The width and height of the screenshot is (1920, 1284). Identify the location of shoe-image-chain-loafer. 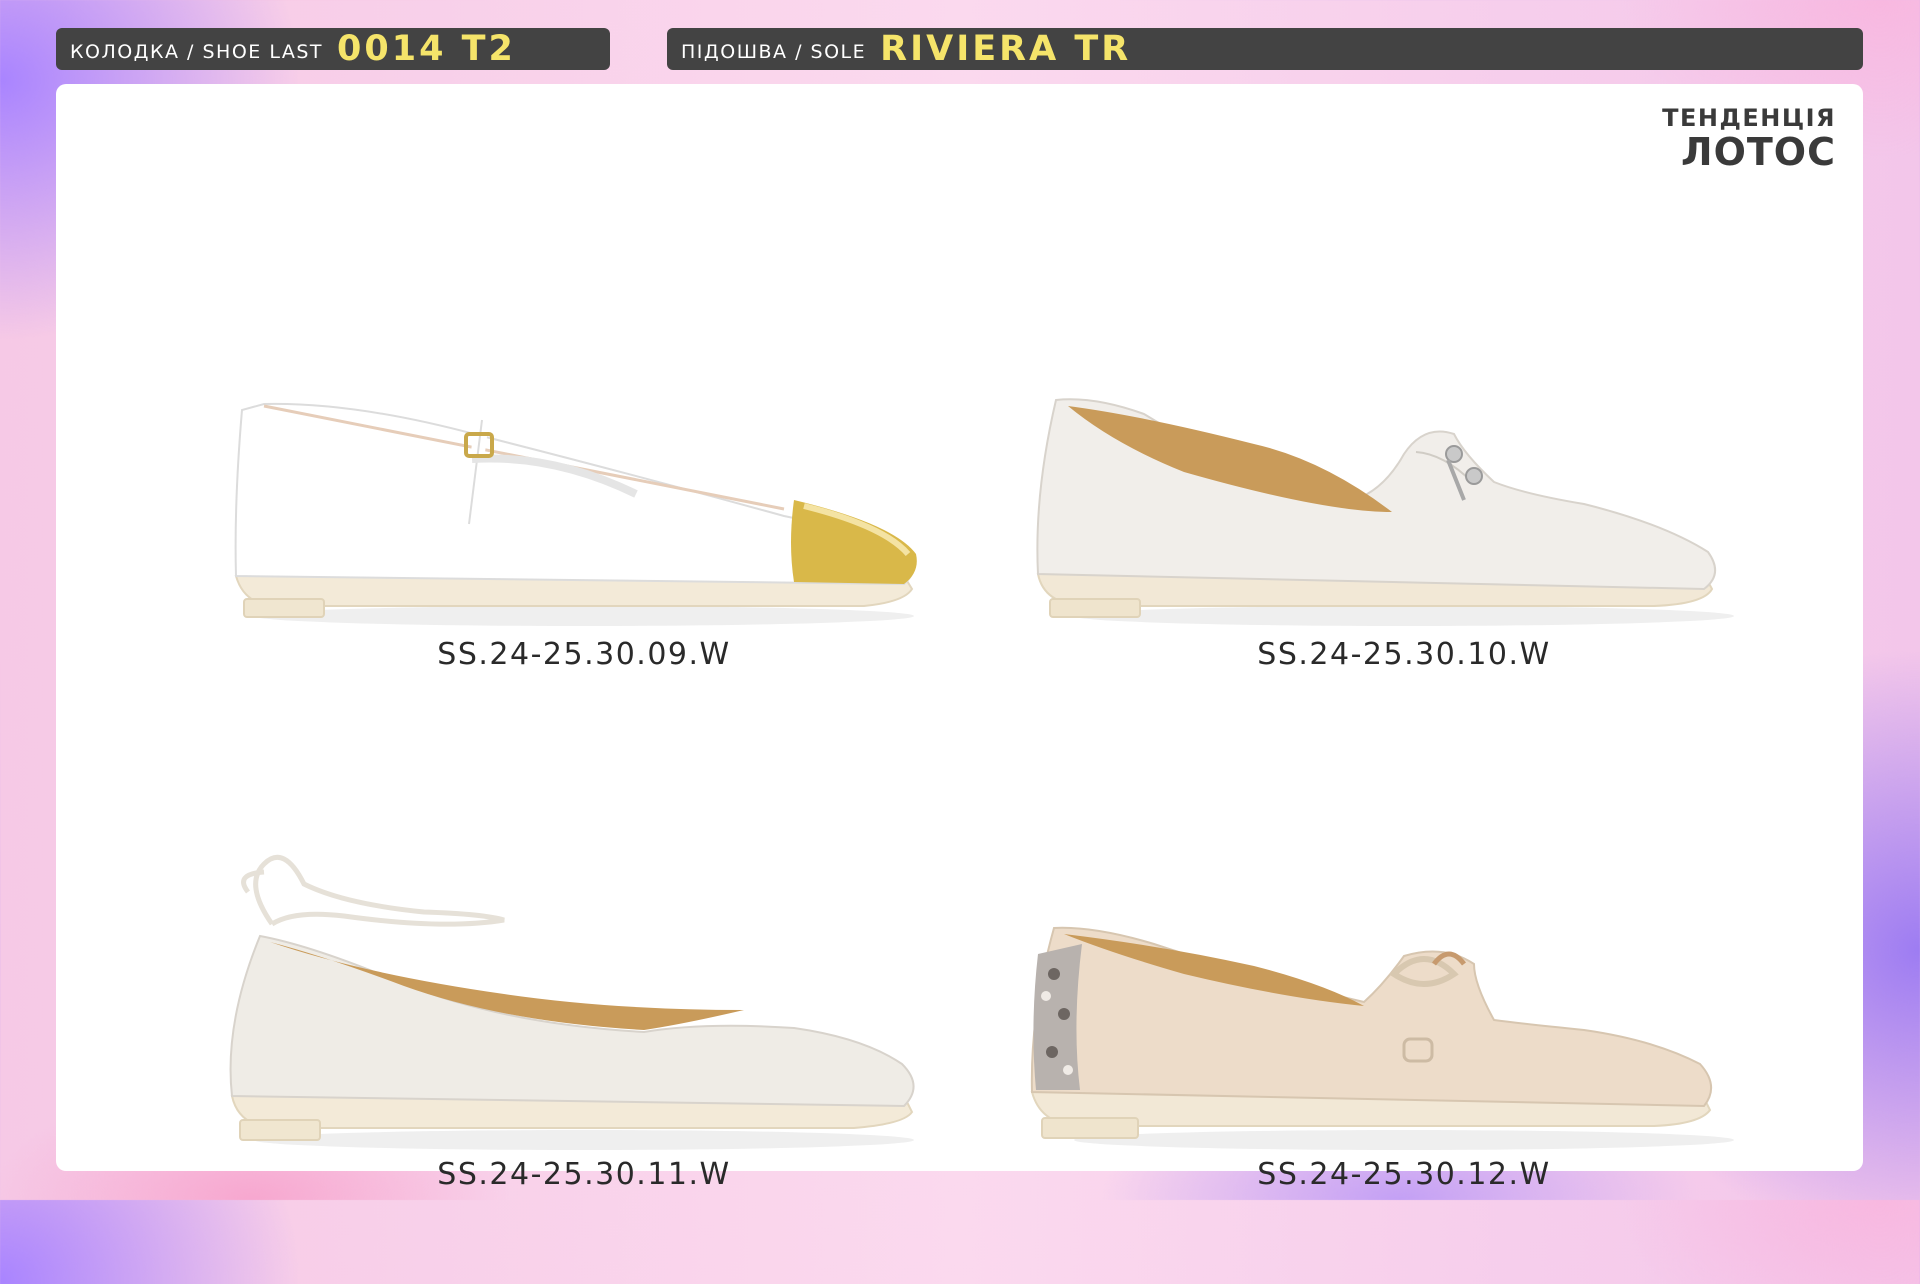
(1382, 1038).